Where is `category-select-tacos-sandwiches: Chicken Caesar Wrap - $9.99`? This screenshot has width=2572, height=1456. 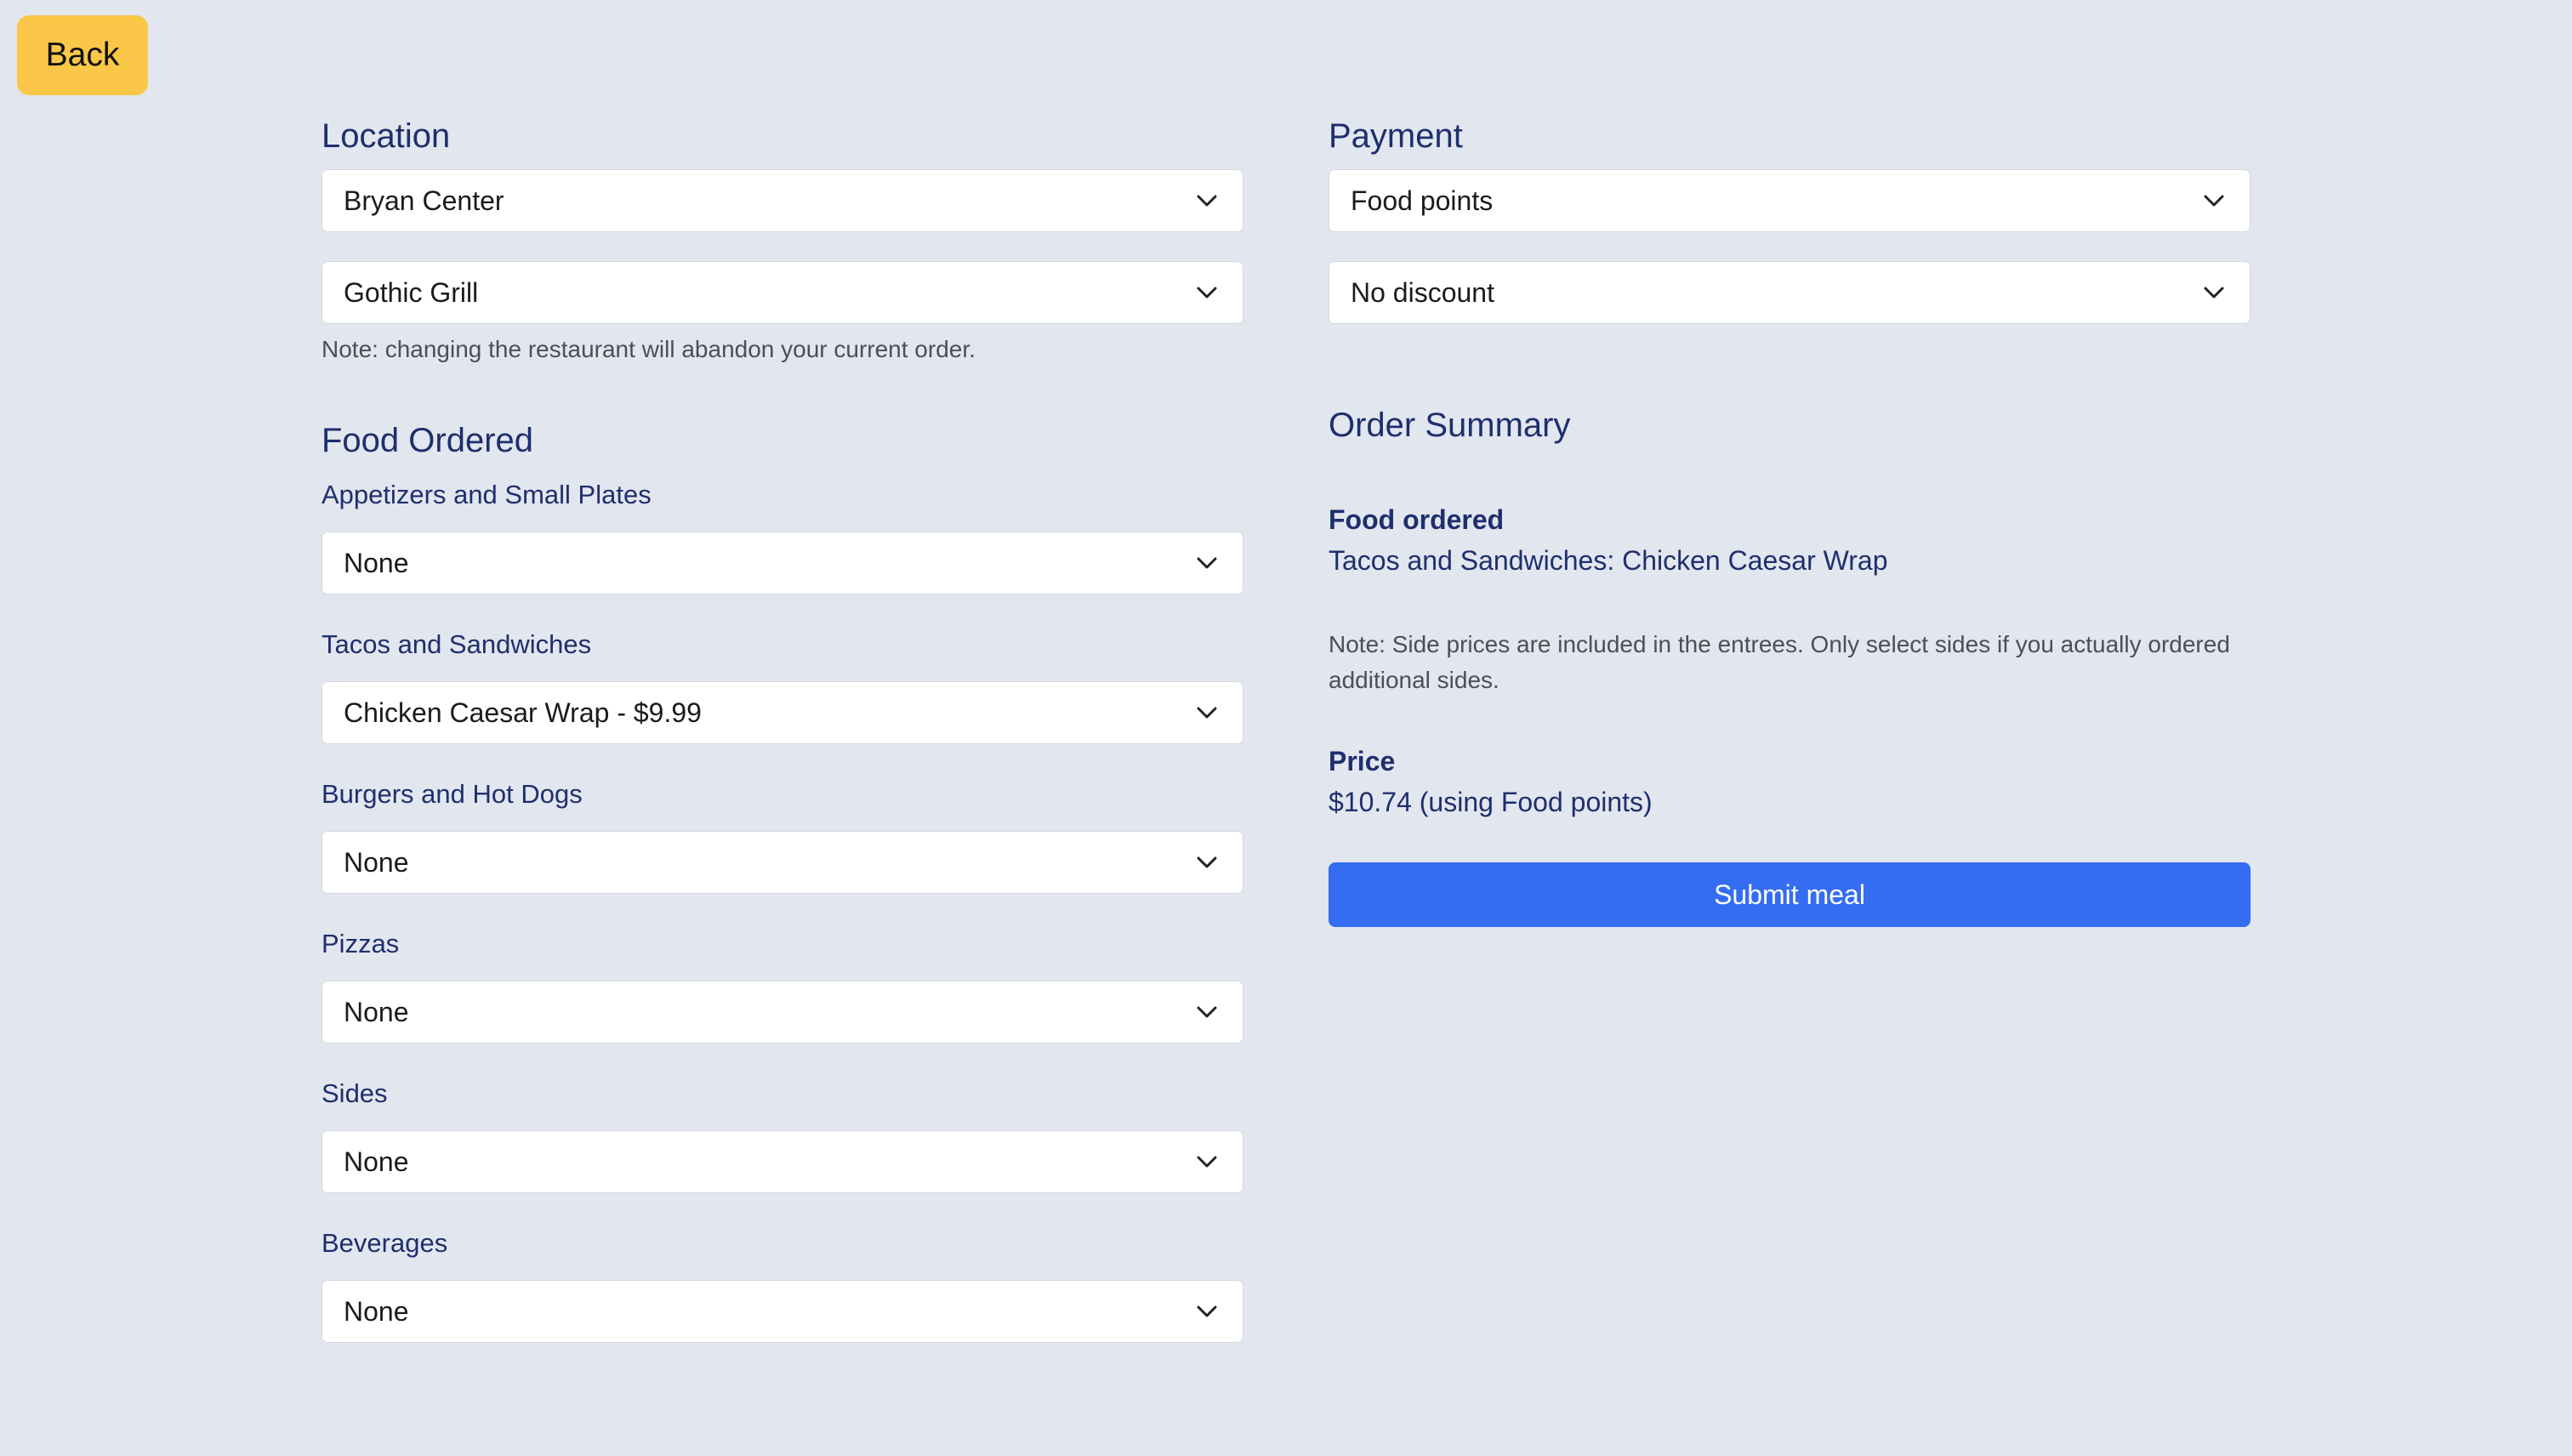 category-select-tacos-sandwiches: Chicken Caesar Wrap - $9.99 is located at coordinates (783, 712).